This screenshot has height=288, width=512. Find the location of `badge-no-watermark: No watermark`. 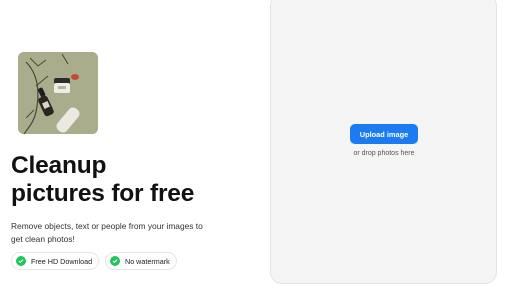

badge-no-watermark: No watermark is located at coordinates (141, 261).